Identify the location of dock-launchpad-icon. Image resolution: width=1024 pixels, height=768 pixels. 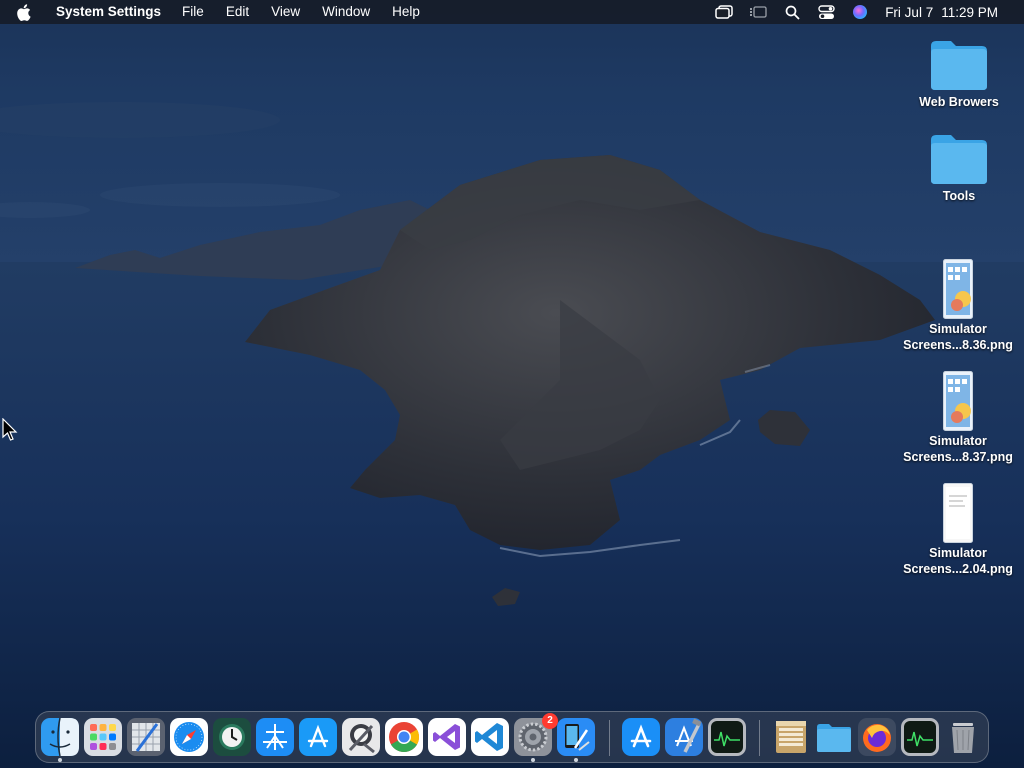
(103, 737).